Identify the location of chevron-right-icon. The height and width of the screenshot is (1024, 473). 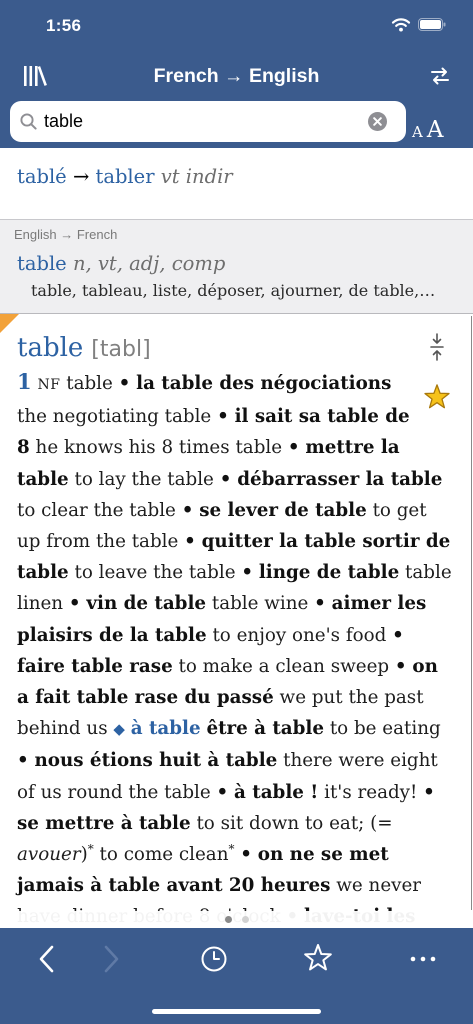
(111, 959).